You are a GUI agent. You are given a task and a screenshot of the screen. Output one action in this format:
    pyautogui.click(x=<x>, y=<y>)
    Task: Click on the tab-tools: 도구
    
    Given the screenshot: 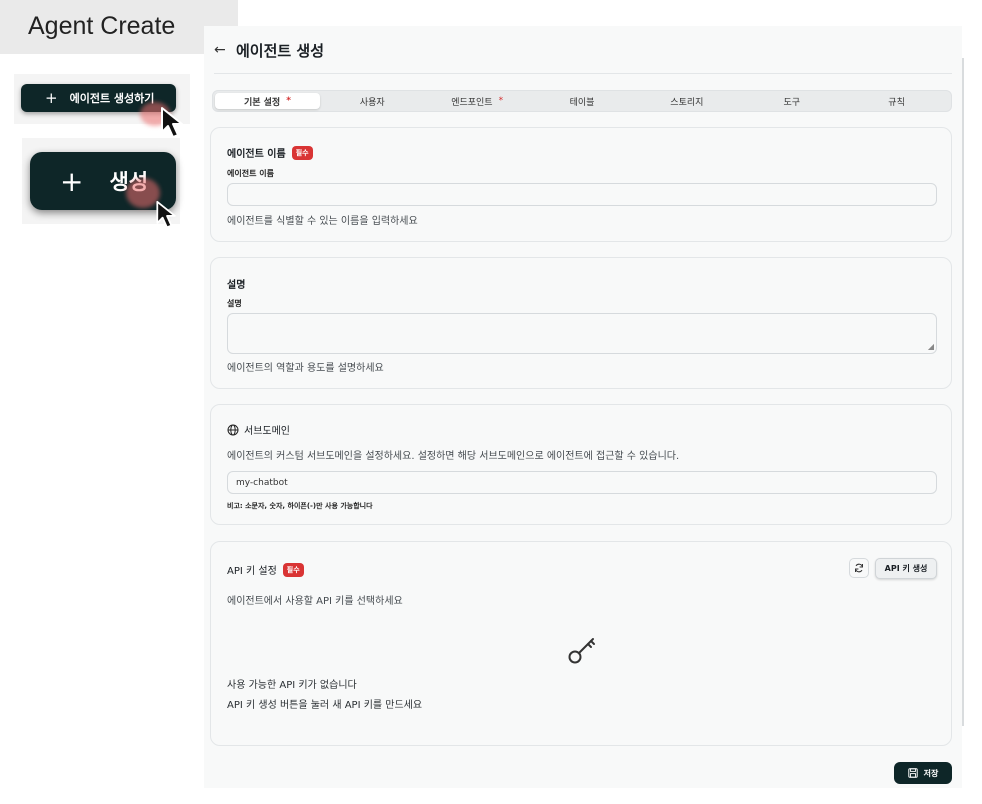 What is the action you would take?
    pyautogui.click(x=791, y=101)
    